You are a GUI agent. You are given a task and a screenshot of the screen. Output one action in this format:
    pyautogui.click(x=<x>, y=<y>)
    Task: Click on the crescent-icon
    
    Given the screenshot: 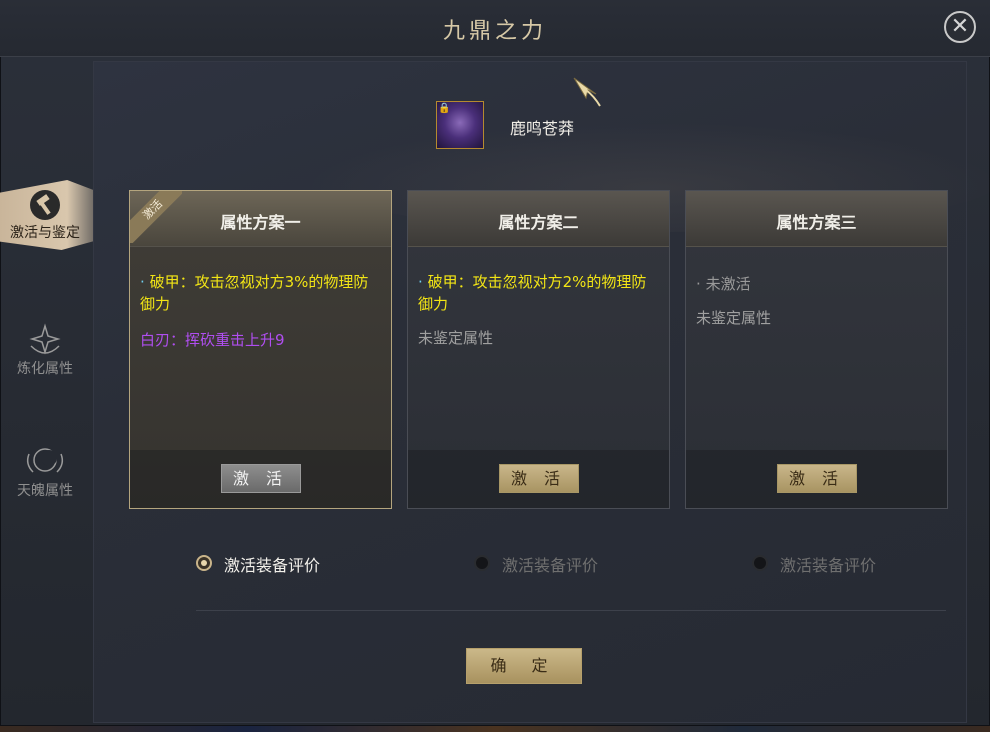 What is the action you would take?
    pyautogui.click(x=45, y=460)
    